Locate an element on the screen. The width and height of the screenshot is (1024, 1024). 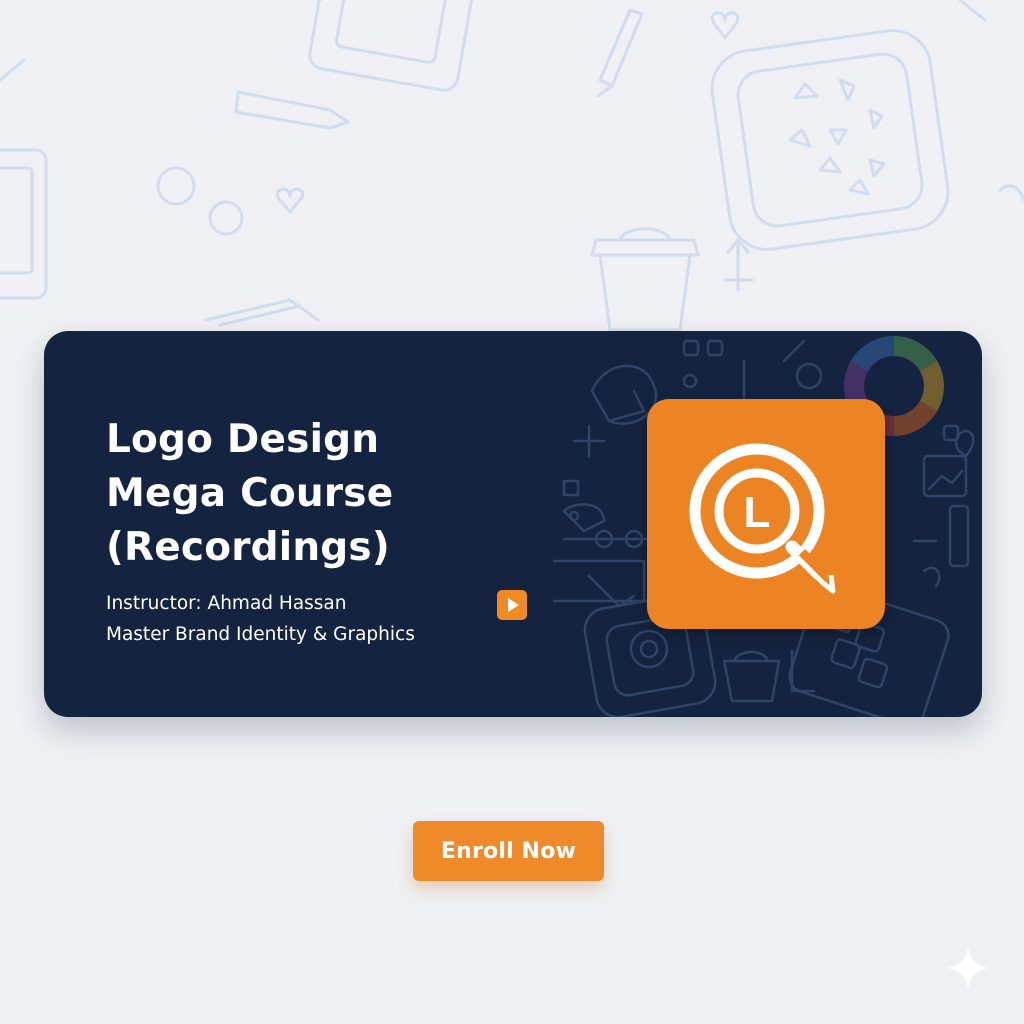
logo-letter: L is located at coordinates (757, 512).